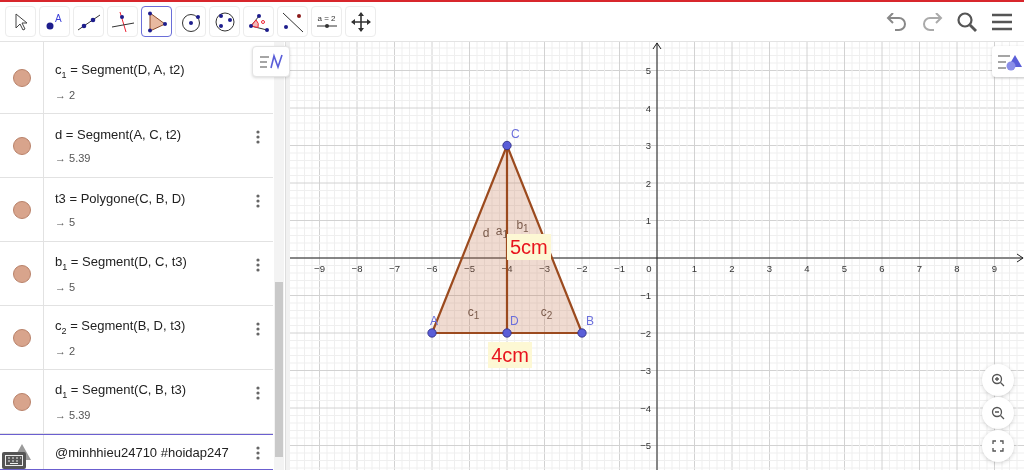 The height and width of the screenshot is (470, 1024). What do you see at coordinates (136, 402) in the screenshot?
I see `algebra-row: d$_{1}$ = Segment(C, B, t3) → 5.39` at bounding box center [136, 402].